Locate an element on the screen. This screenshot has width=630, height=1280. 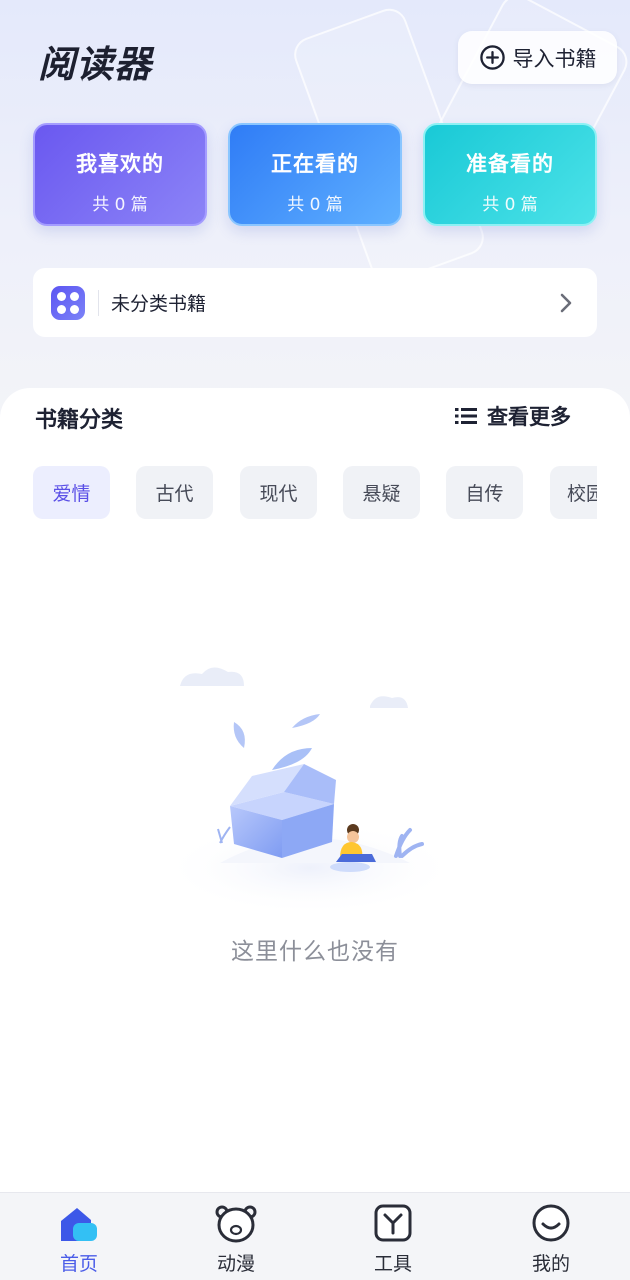
category-chip: 古代 is located at coordinates (174, 492).